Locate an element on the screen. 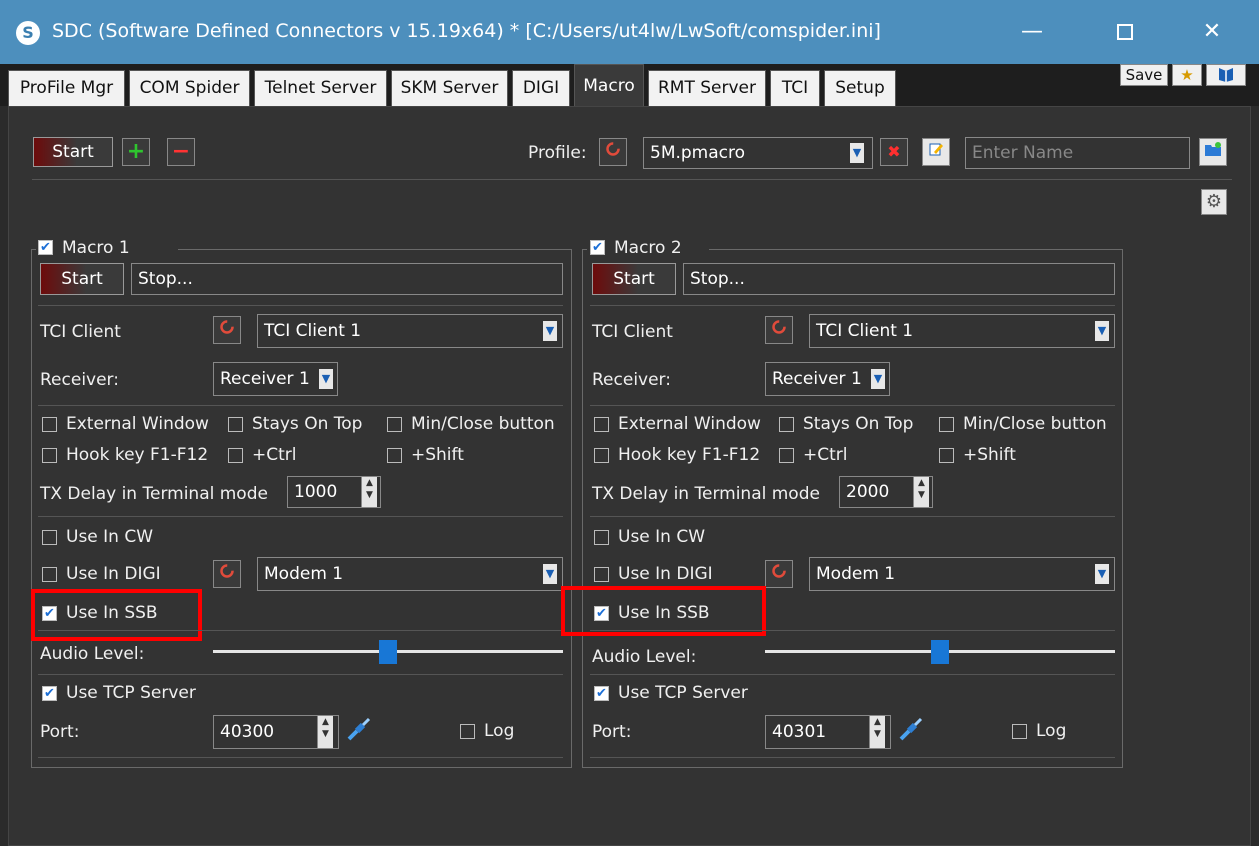  macro-1-port-label: Port: is located at coordinates (60, 732).